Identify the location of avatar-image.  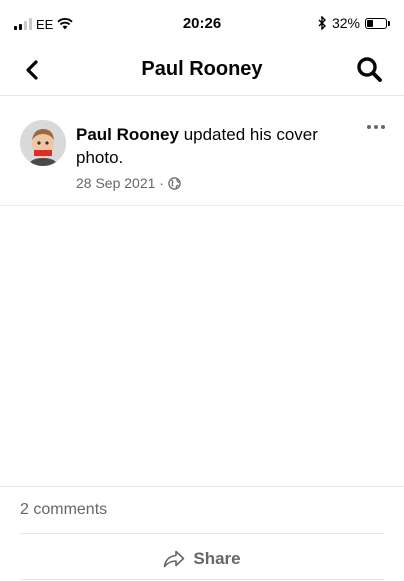
(43, 143).